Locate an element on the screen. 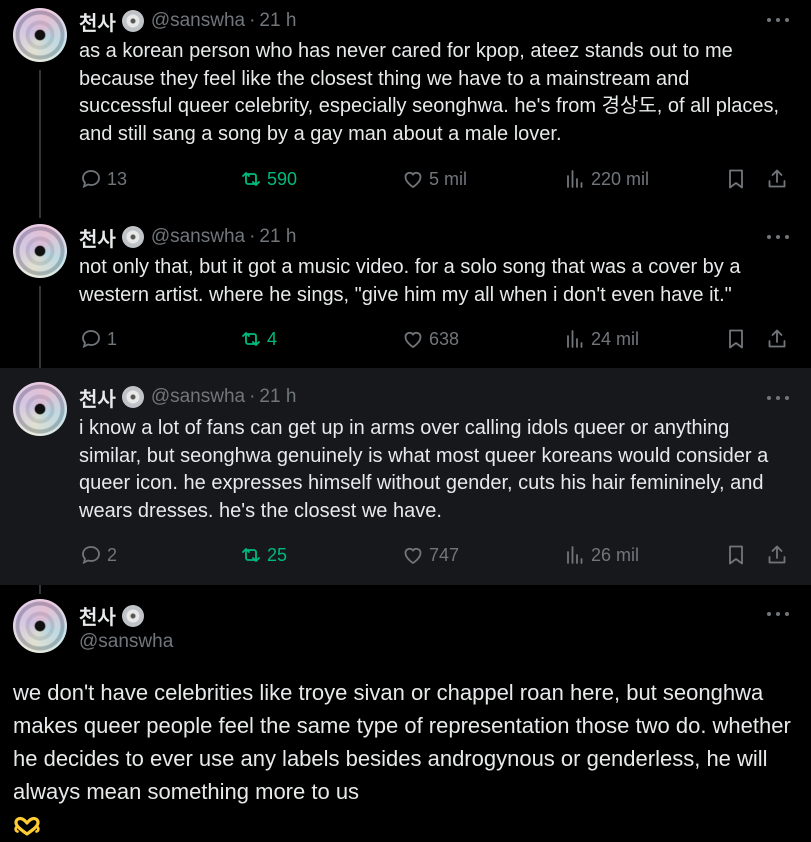 The height and width of the screenshot is (842, 811). reply-button: 13 is located at coordinates (103, 179).